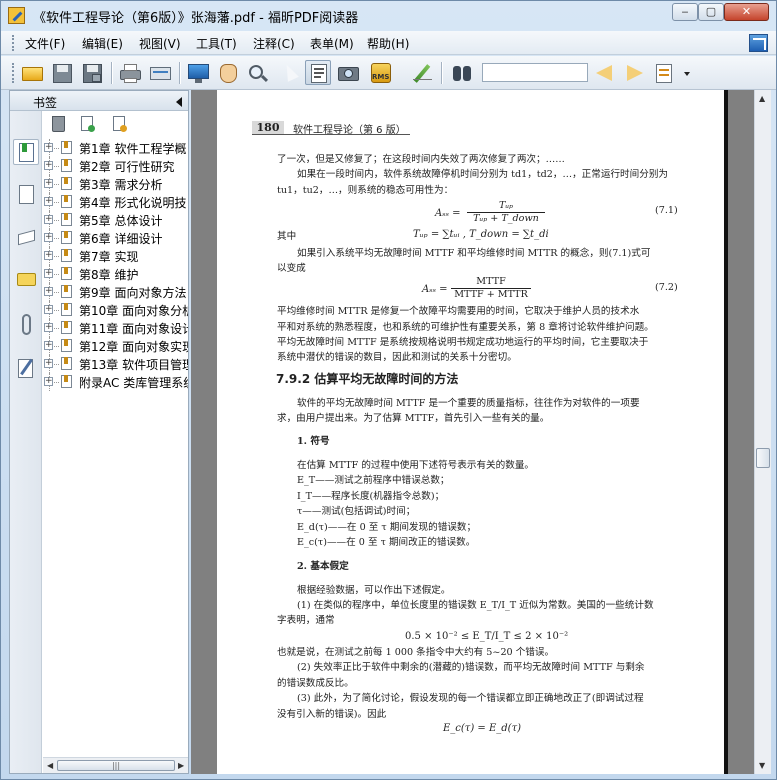 The height and width of the screenshot is (780, 777). Describe the element at coordinates (102, 43) in the screenshot. I see `menu-edit: 编辑(E)` at that location.